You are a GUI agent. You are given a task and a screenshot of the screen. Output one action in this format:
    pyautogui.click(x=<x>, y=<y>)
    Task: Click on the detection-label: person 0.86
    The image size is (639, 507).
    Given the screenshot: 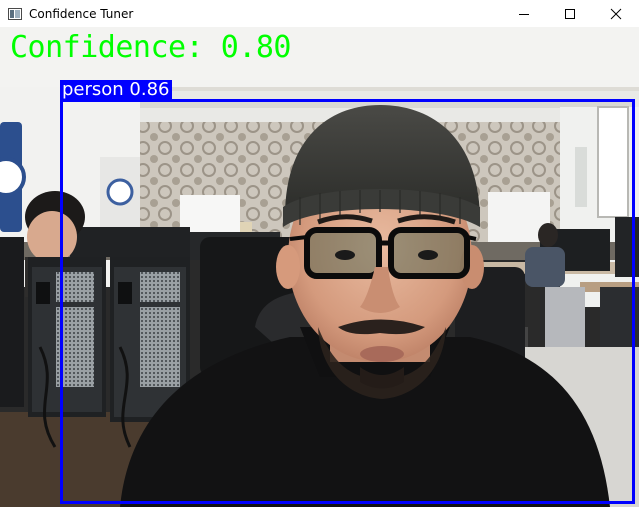 What is the action you would take?
    pyautogui.click(x=116, y=89)
    